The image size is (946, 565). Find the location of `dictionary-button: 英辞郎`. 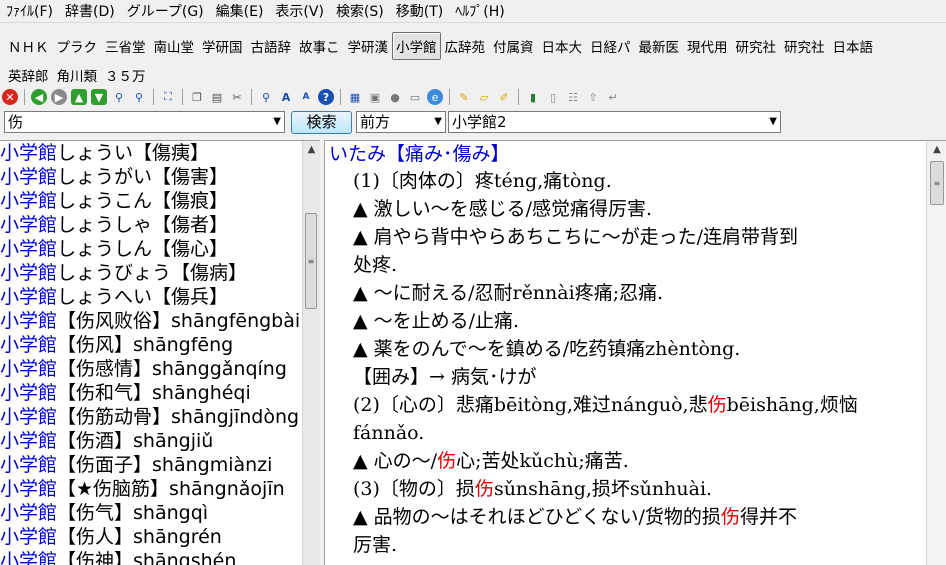

dictionary-button: 英辞郎 is located at coordinates (28, 75).